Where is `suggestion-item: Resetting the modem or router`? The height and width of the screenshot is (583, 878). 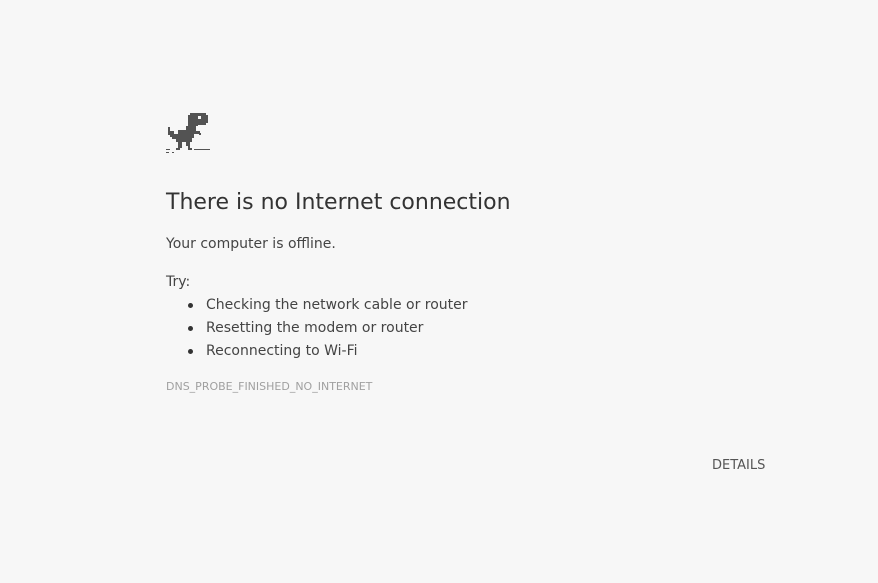
suggestion-item: Resetting the modem or router is located at coordinates (317, 330).